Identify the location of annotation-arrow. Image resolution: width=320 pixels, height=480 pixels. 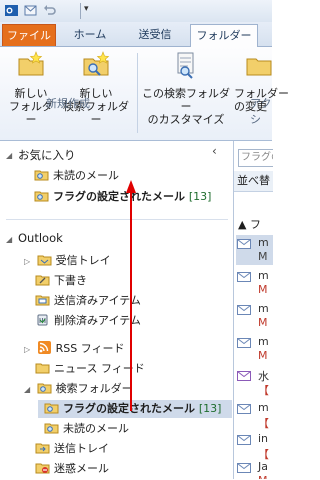
(131, 295).